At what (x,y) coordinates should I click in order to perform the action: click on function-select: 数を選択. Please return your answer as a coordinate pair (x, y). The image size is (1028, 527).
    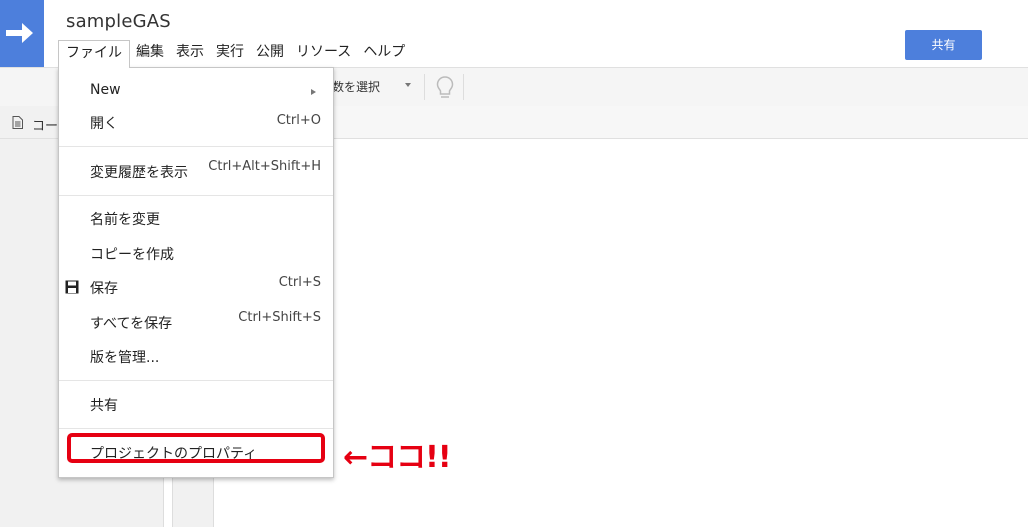
    Looking at the image, I should click on (356, 87).